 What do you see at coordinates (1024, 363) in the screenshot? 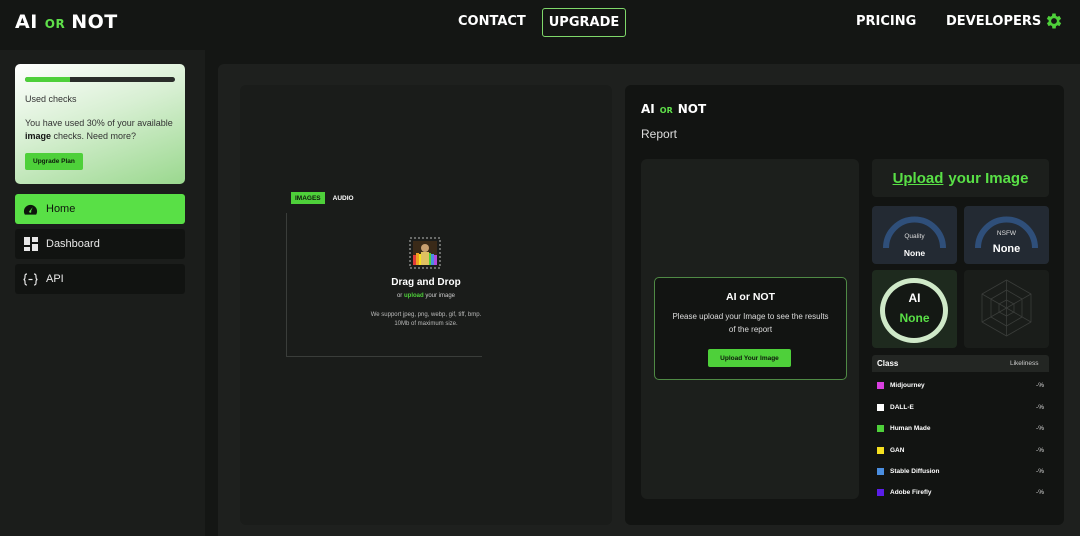
I see `likeliness-column-header: Likeliness` at bounding box center [1024, 363].